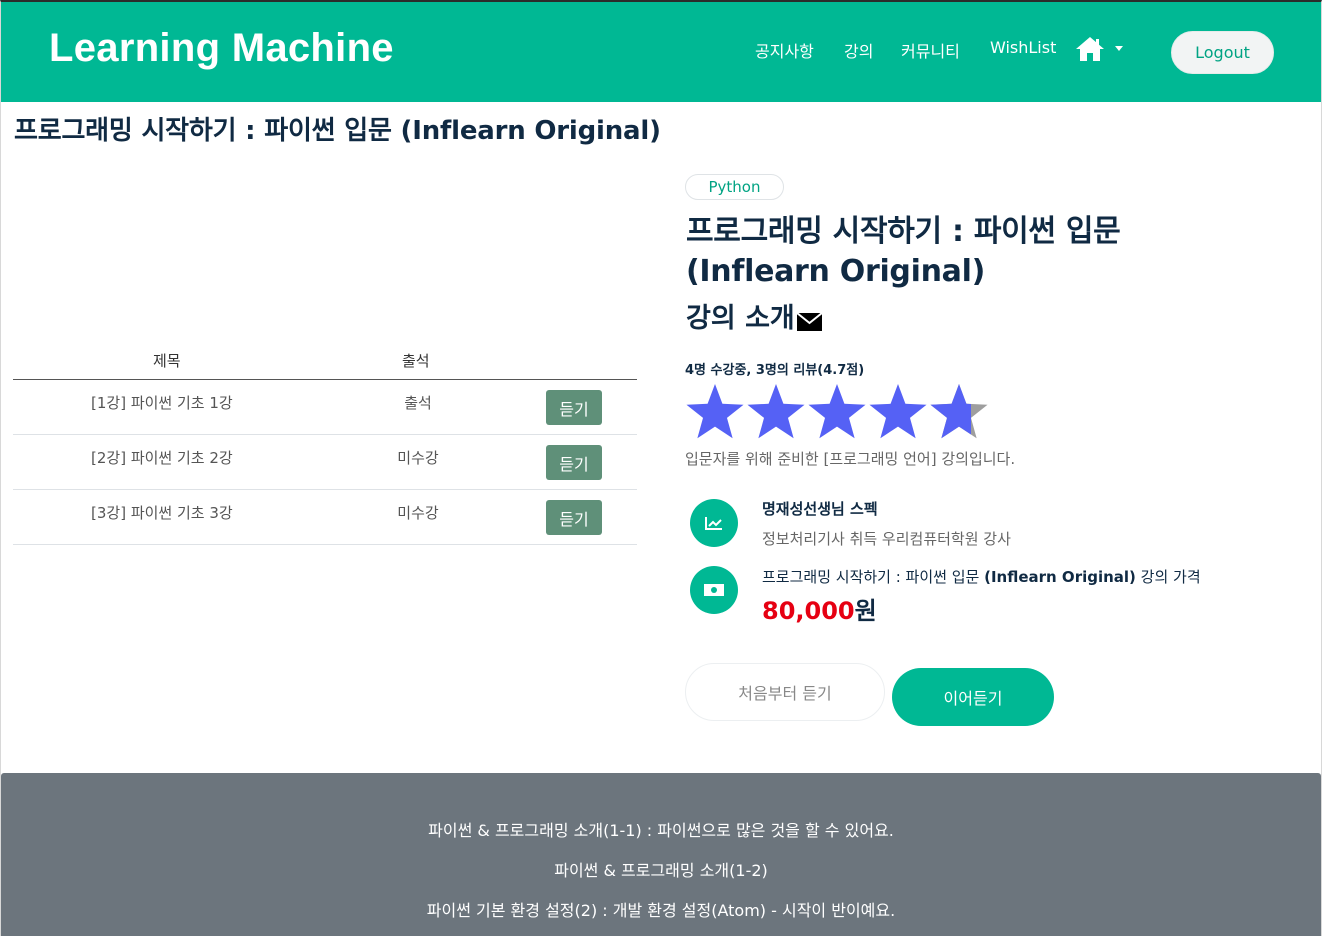 Image resolution: width=1322 pixels, height=936 pixels. Describe the element at coordinates (775, 370) in the screenshot. I see `enrollment-stats: 4명 수강중, 3명의 리뷰(4.7점)` at that location.